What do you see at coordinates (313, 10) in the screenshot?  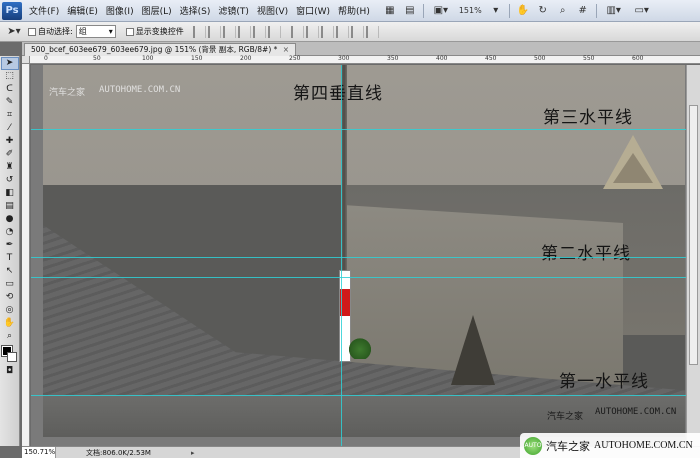 I see `menu-window: 窗口(W)` at bounding box center [313, 10].